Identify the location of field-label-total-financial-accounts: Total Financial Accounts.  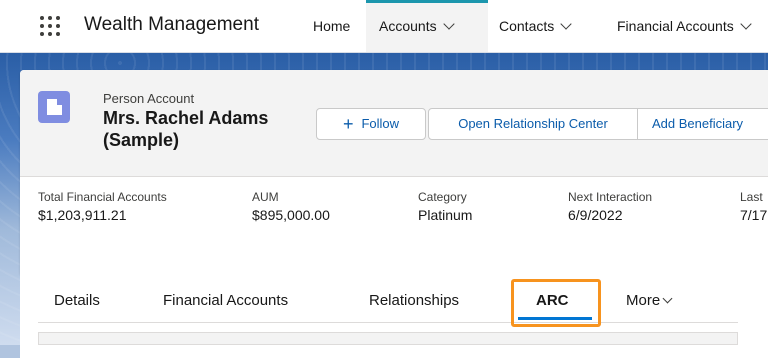
(102, 197).